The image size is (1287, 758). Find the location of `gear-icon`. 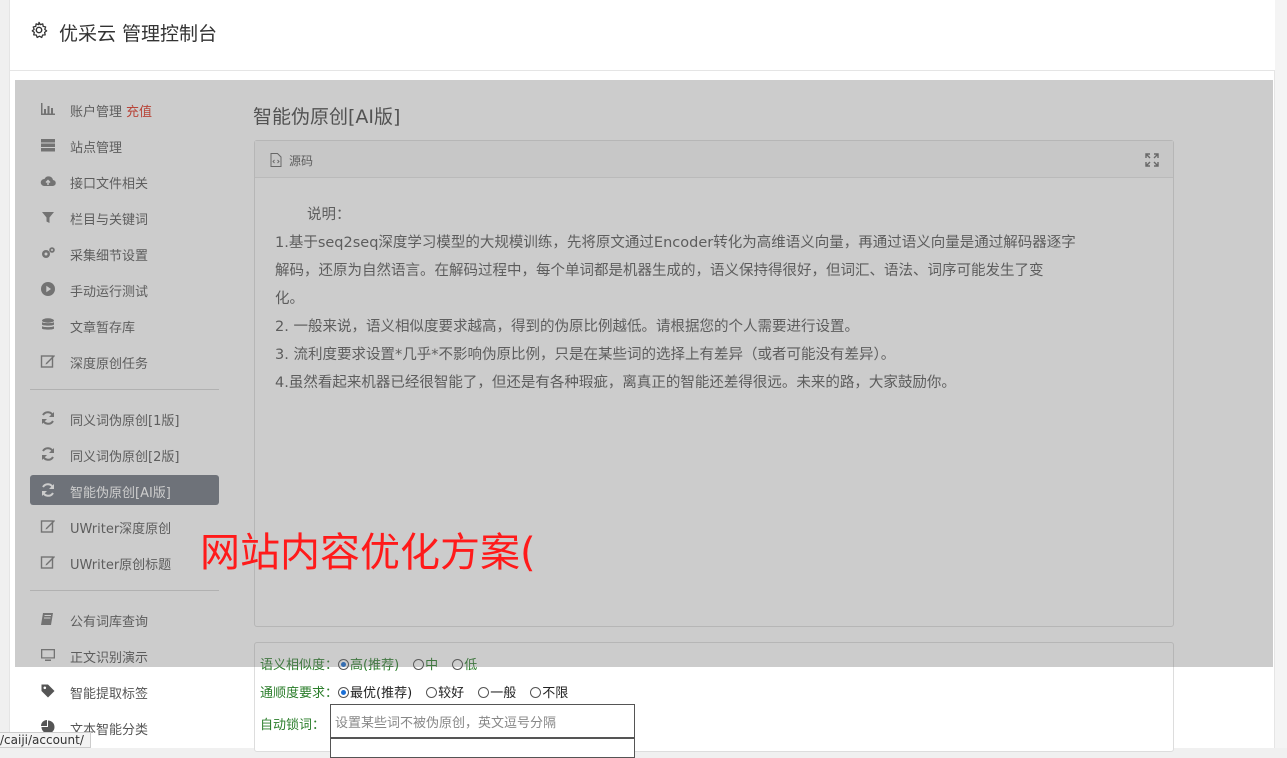

gear-icon is located at coordinates (39, 30).